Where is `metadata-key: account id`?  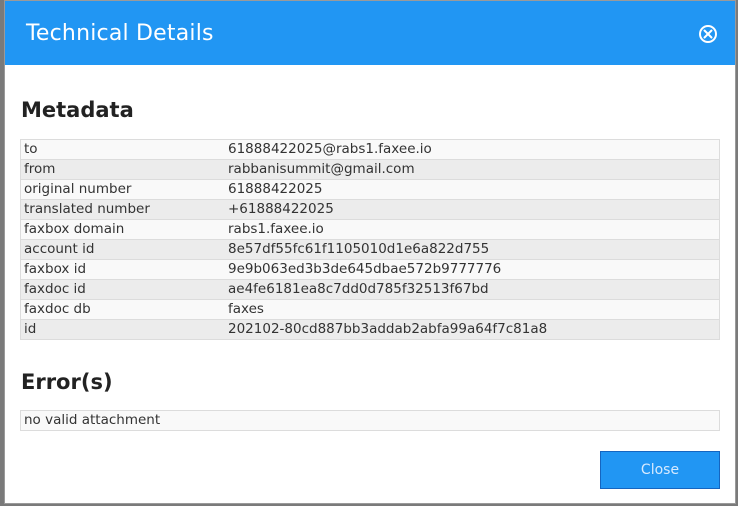 metadata-key: account id is located at coordinates (122, 249).